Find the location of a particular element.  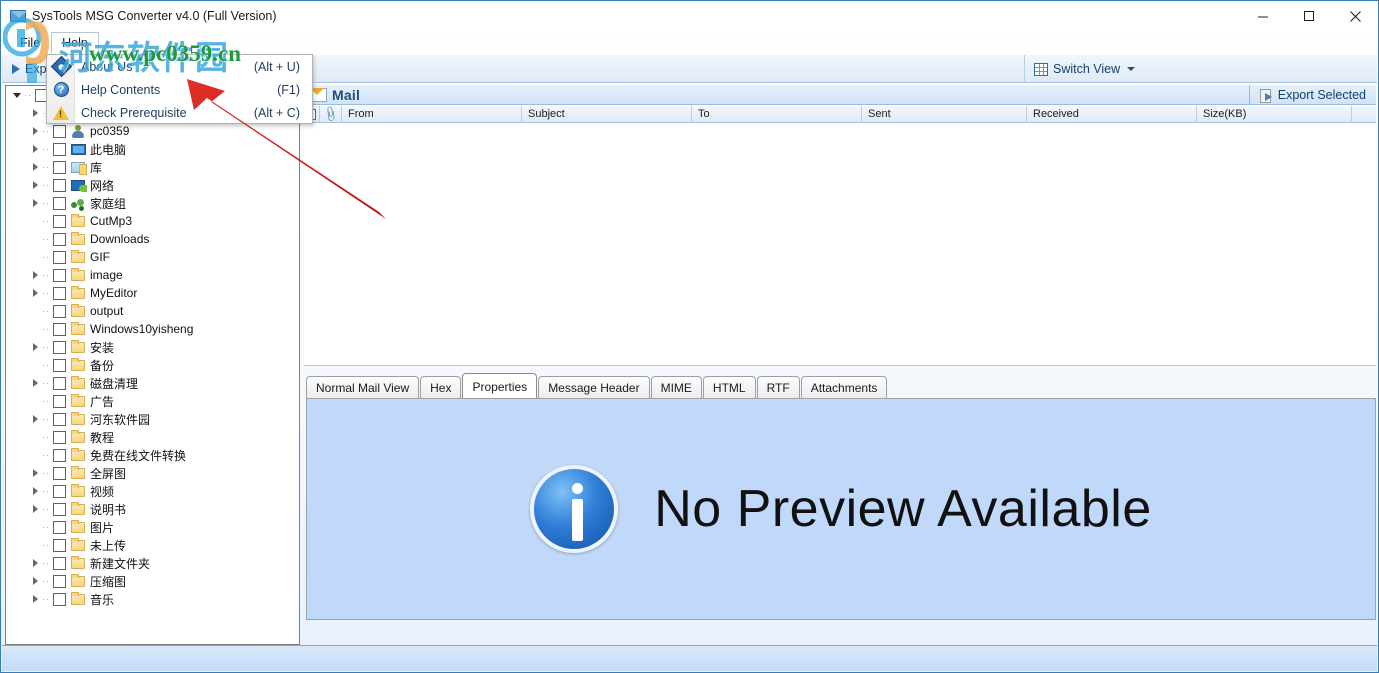

close-button is located at coordinates (1355, 16).